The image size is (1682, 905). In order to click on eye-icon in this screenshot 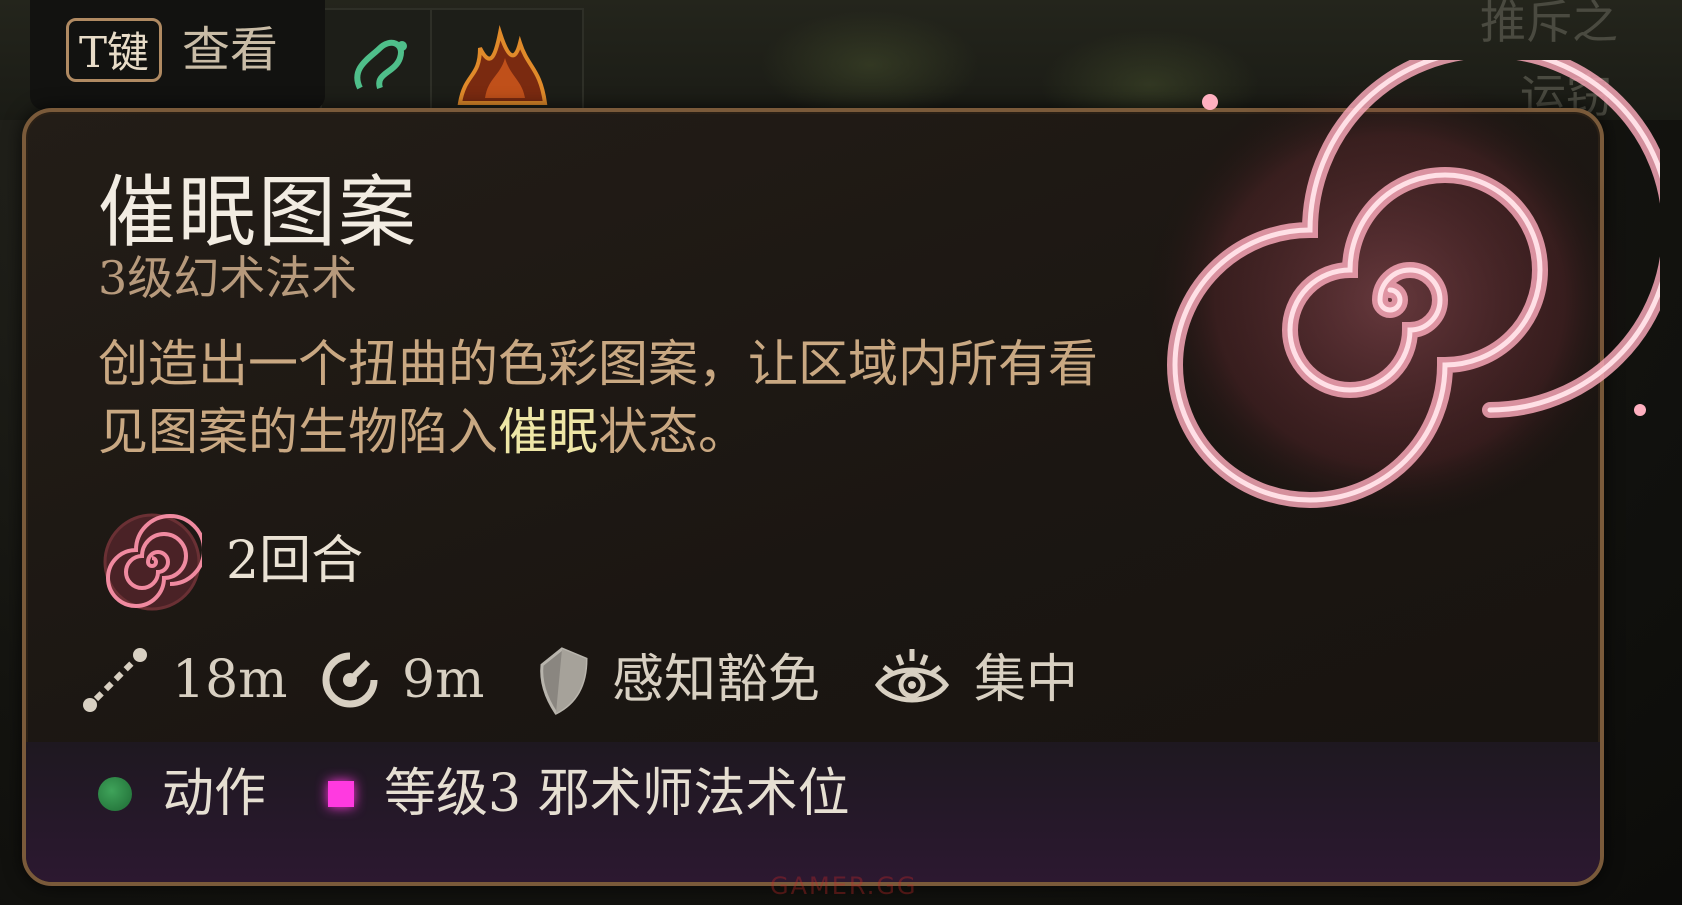, I will do `click(912, 676)`.